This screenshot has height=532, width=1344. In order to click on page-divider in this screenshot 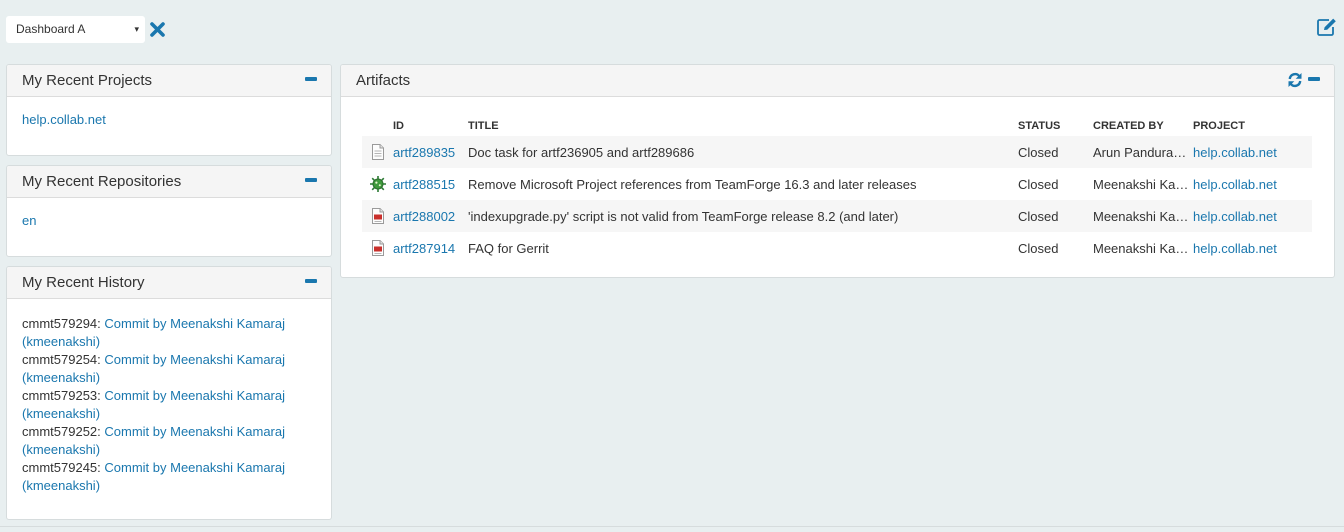, I will do `click(672, 526)`.